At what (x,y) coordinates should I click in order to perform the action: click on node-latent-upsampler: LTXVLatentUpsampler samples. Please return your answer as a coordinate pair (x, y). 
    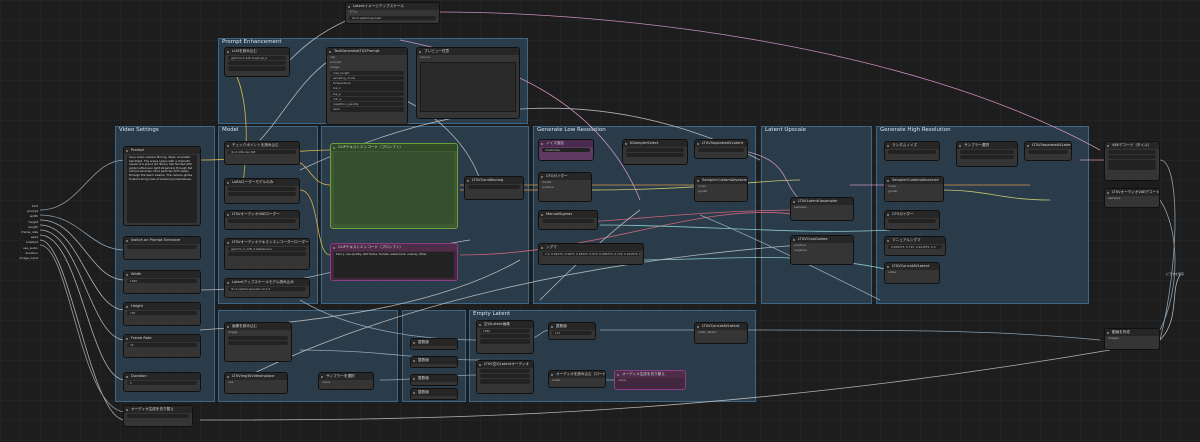
    Looking at the image, I should click on (822, 209).